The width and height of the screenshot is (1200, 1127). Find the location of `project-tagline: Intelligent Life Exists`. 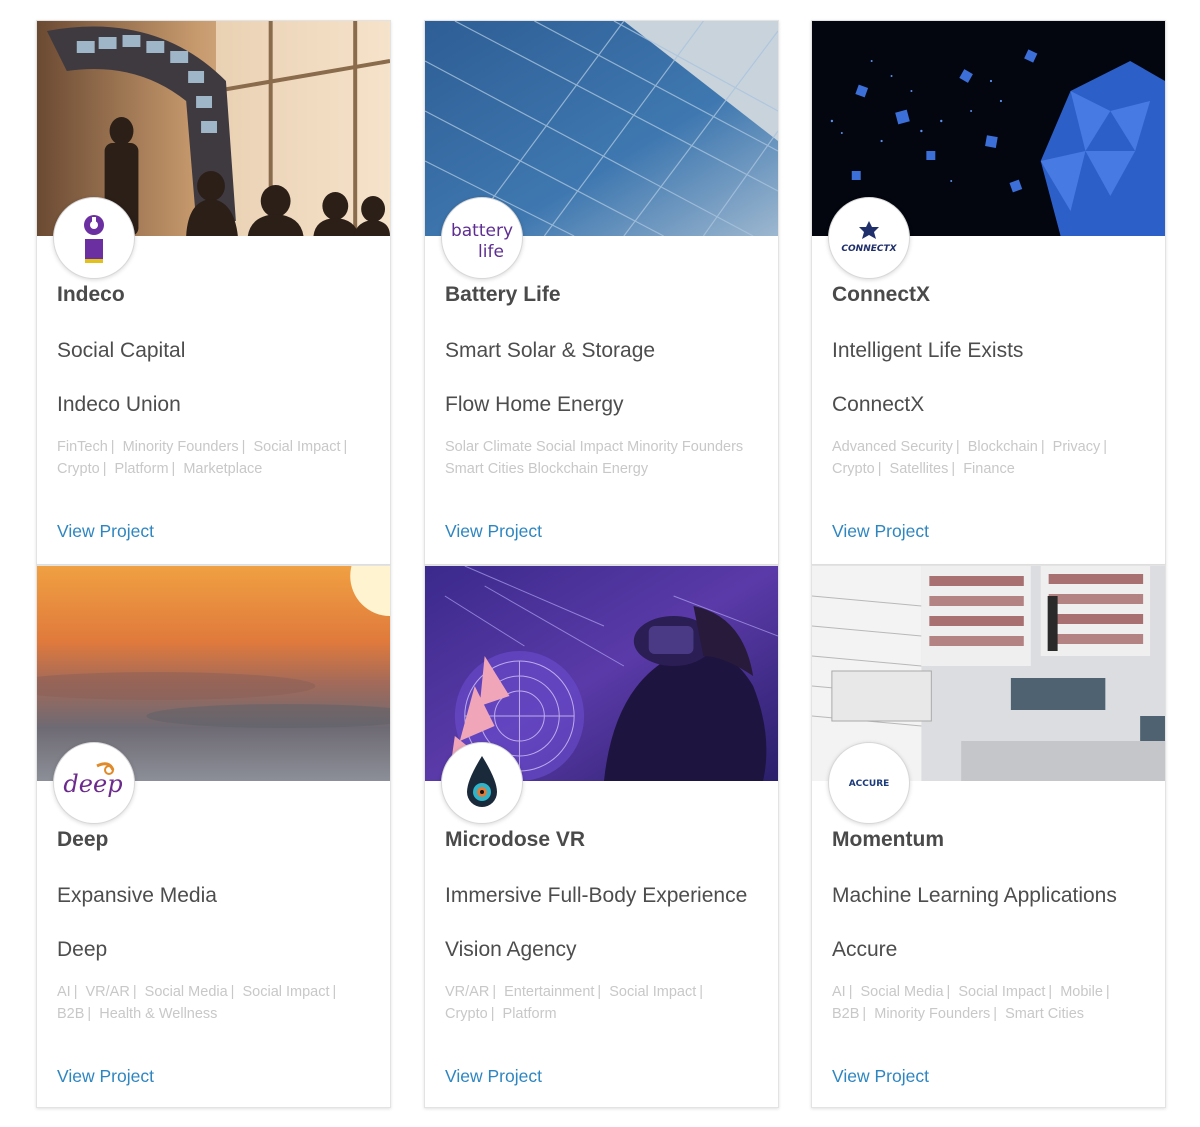

project-tagline: Intelligent Life Exists is located at coordinates (928, 350).